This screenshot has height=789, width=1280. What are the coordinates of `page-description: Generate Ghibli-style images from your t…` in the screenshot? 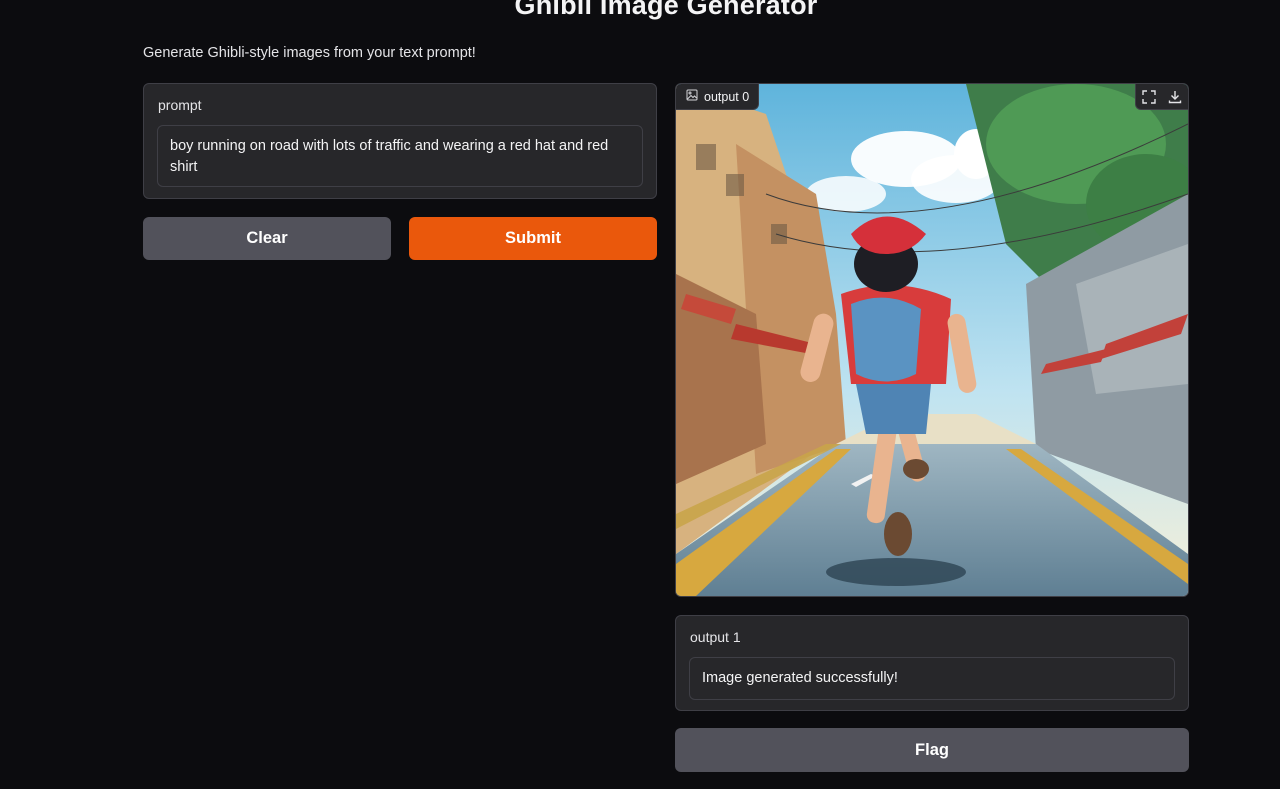 It's located at (309, 53).